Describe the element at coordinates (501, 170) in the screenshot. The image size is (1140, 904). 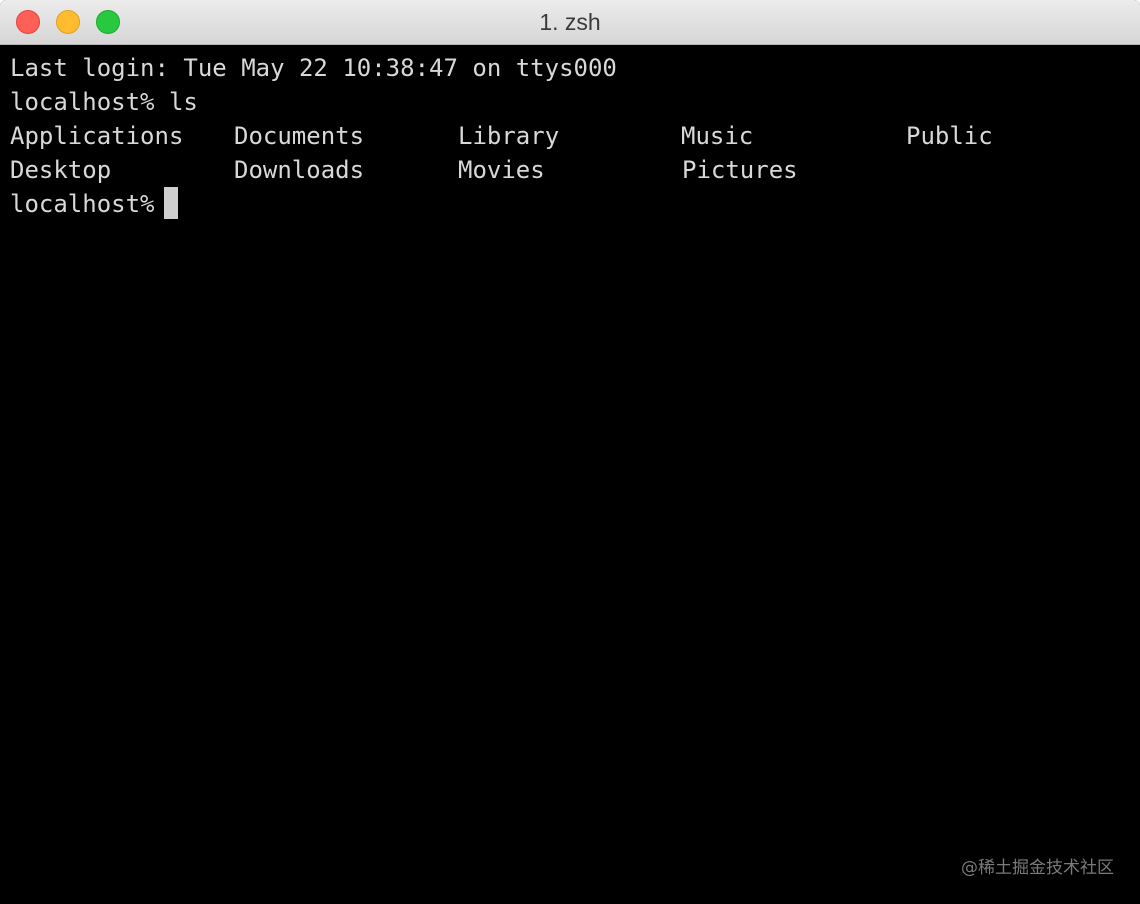
I see `ls-entry: Movies` at that location.